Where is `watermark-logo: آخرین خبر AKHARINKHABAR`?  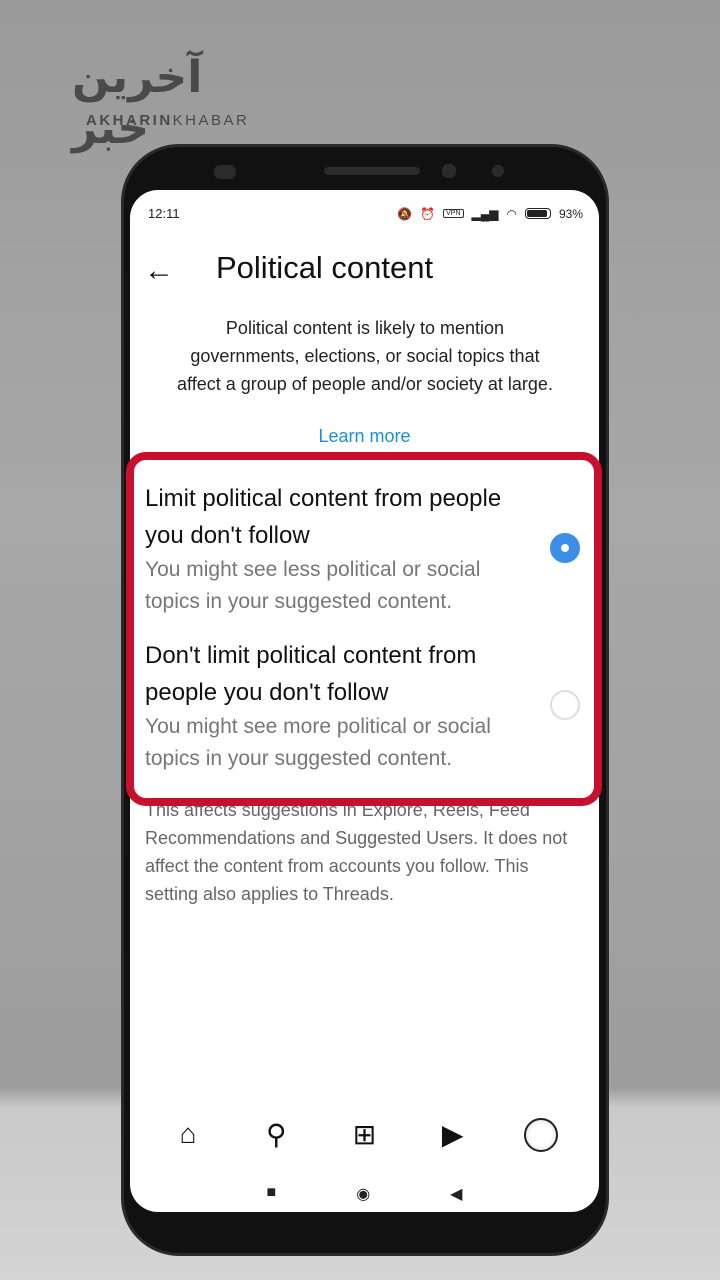
watermark-logo: آخرین خبر AKHARINKHABAR is located at coordinates (178, 103).